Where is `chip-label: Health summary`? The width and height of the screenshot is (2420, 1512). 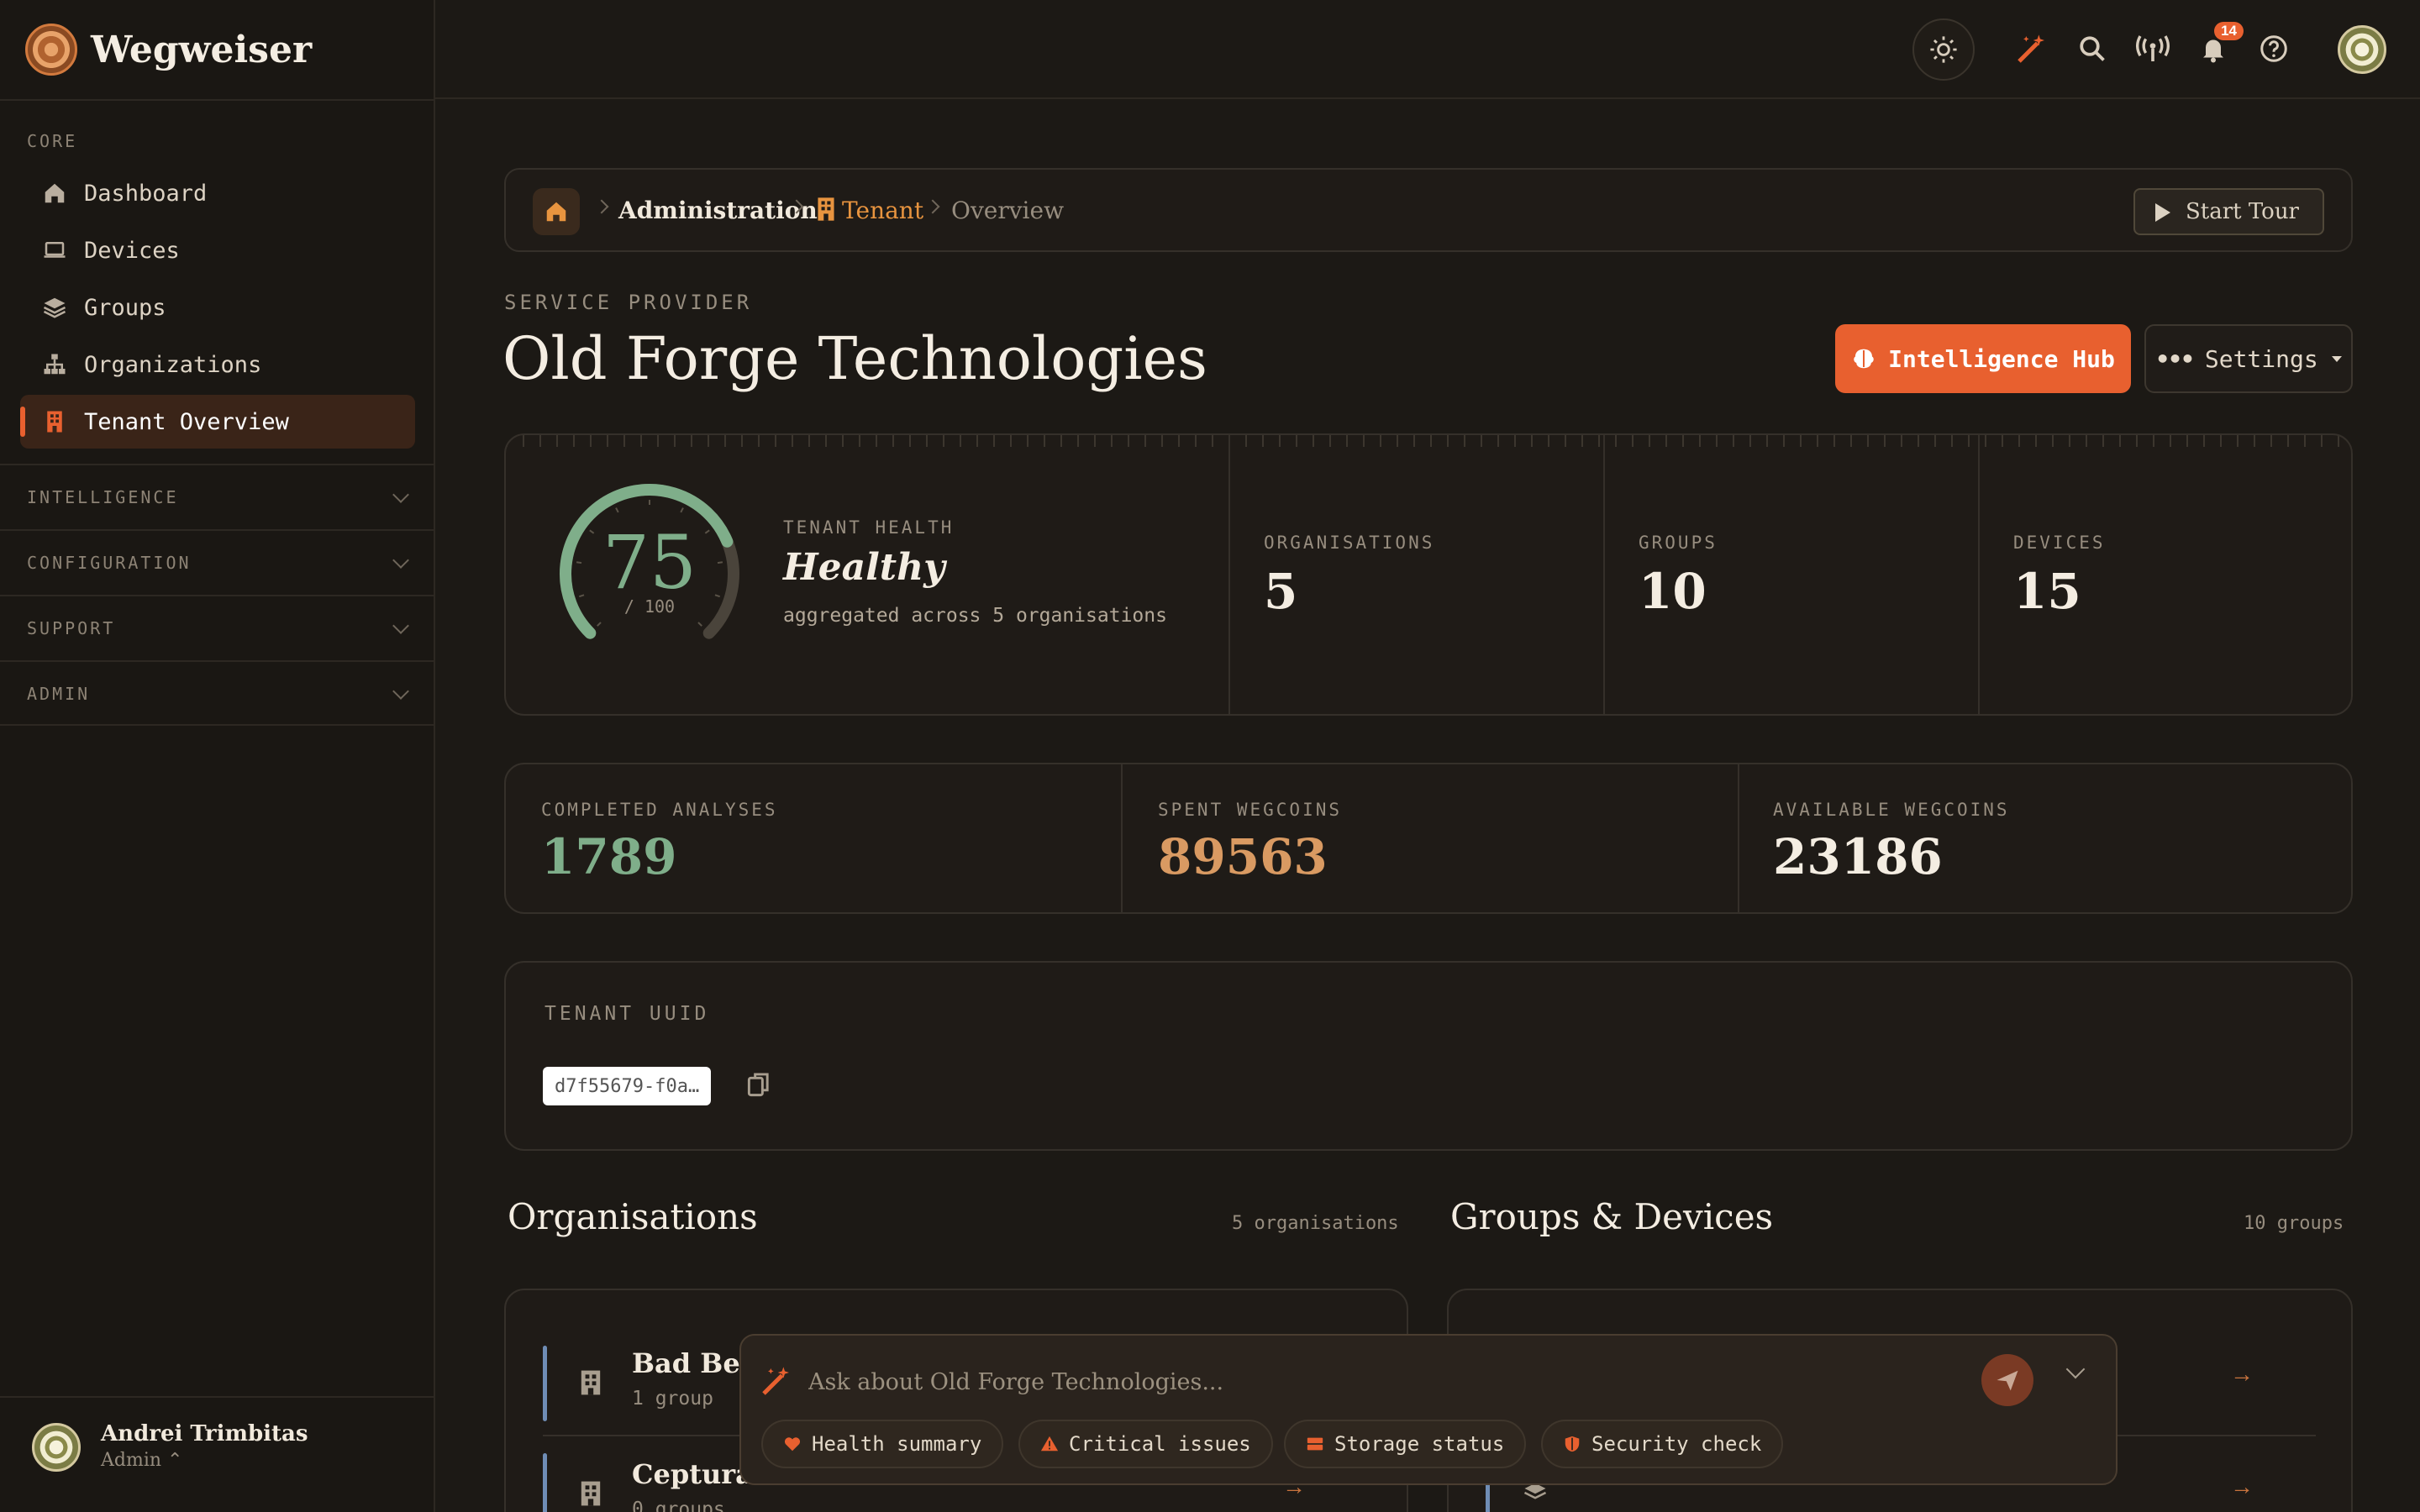 chip-label: Health summary is located at coordinates (897, 1444).